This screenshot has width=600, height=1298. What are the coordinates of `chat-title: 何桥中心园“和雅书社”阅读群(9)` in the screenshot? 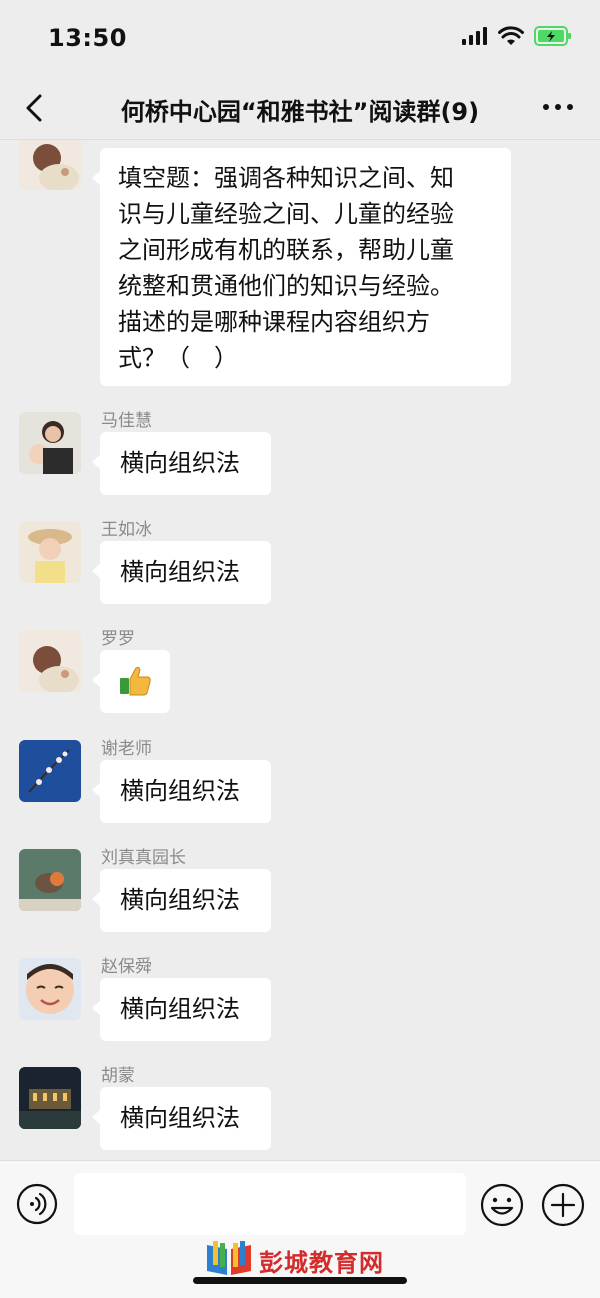 It's located at (300, 112).